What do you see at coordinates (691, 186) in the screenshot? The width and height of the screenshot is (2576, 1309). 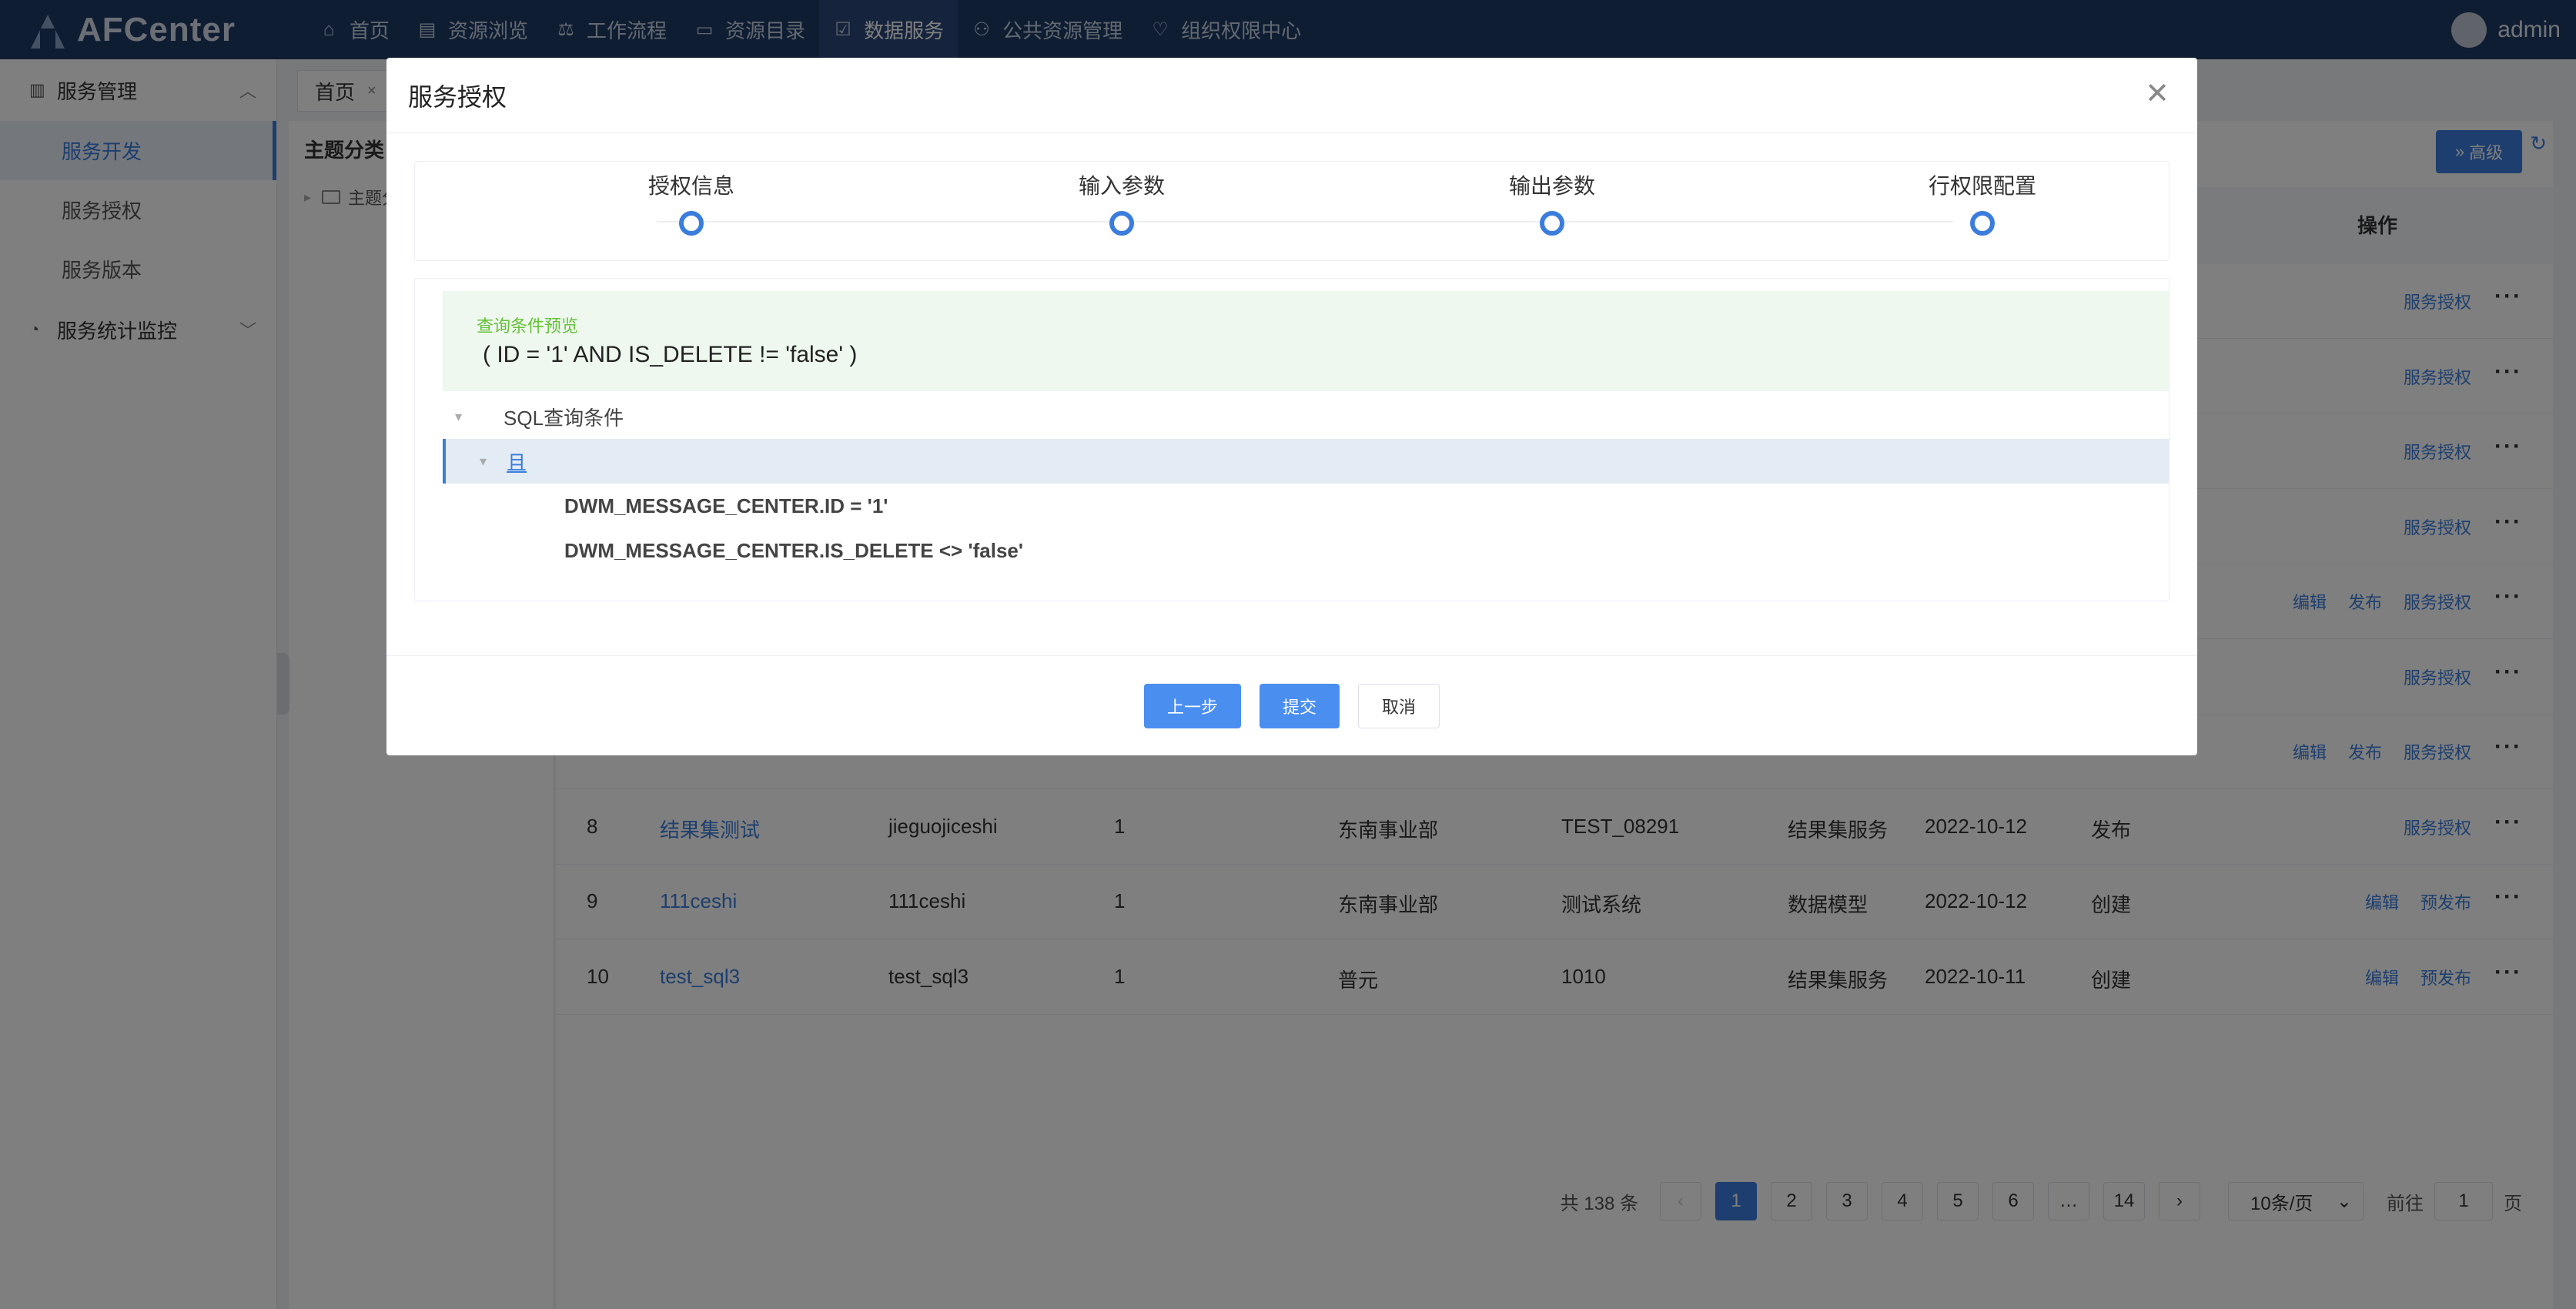 I see `step-label: 授权信息` at bounding box center [691, 186].